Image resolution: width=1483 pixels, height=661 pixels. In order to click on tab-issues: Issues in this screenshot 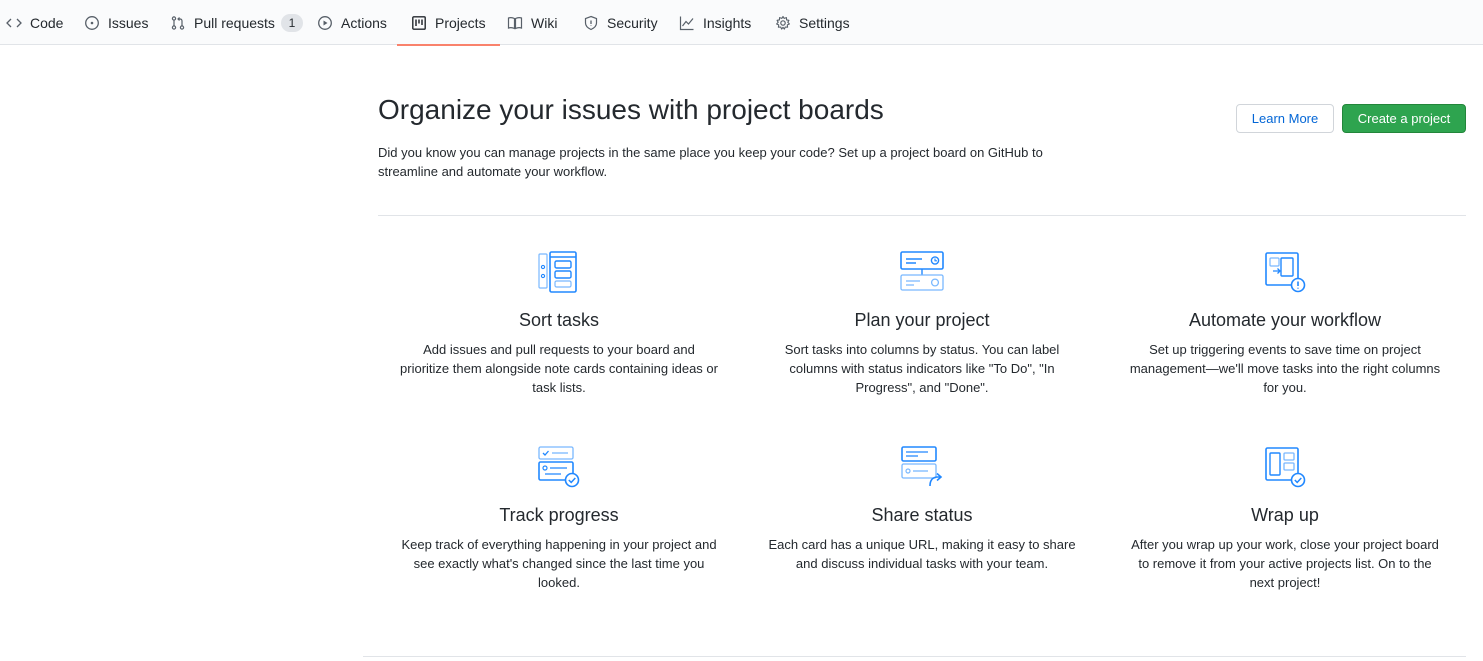, I will do `click(116, 22)`.